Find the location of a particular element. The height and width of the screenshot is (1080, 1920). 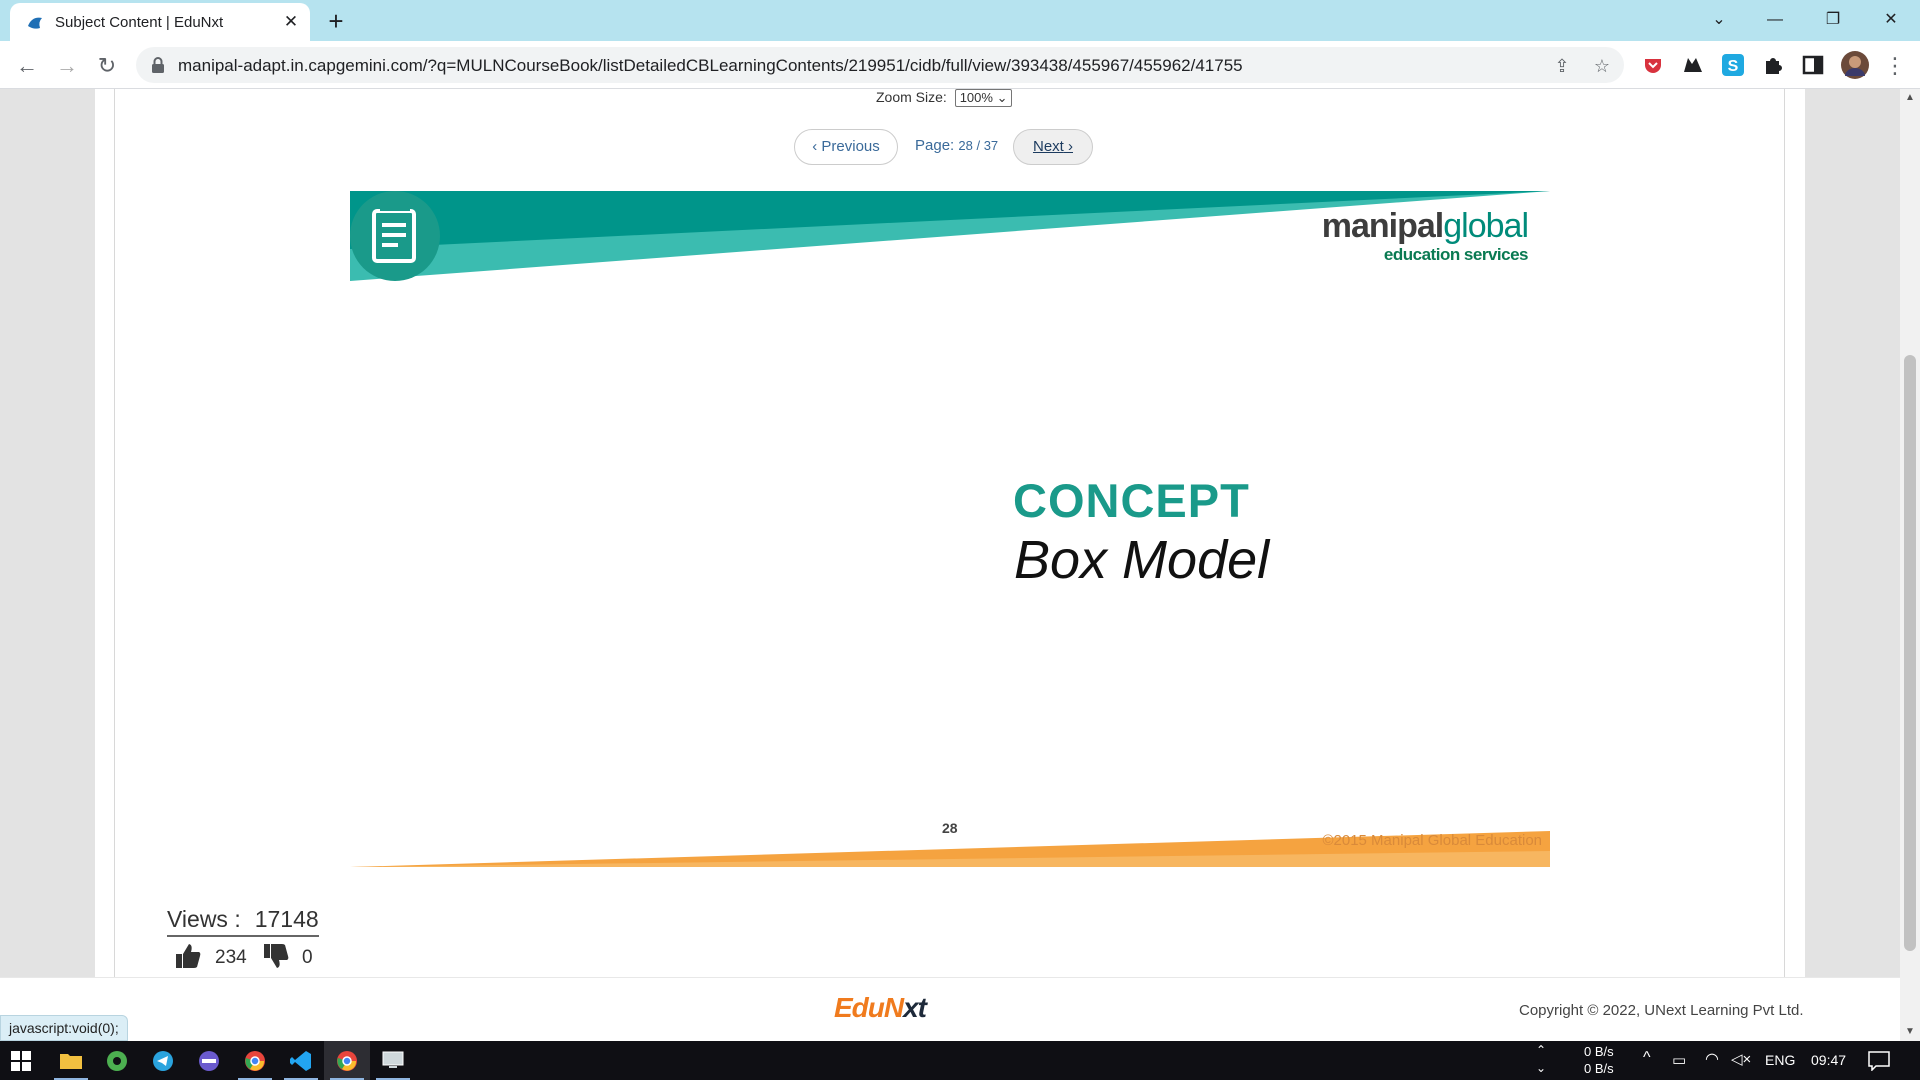

net-speed-up: 0 B/s is located at coordinates (1599, 1051).